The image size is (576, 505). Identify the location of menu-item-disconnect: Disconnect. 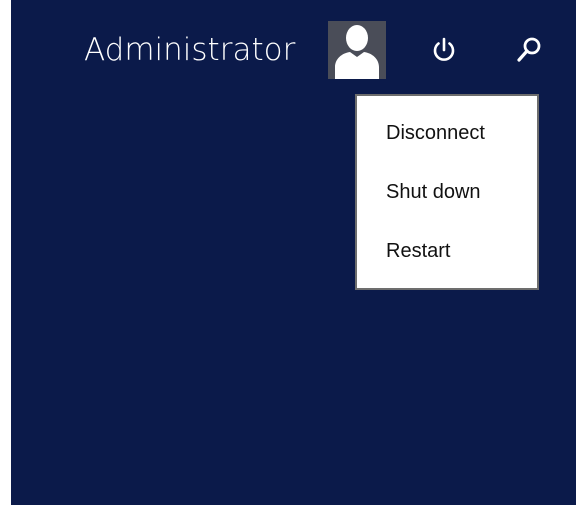
(447, 133).